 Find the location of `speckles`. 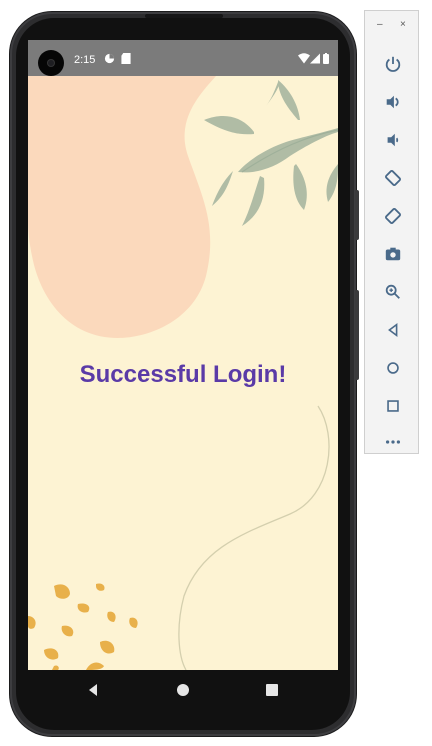

speckles is located at coordinates (83, 626).